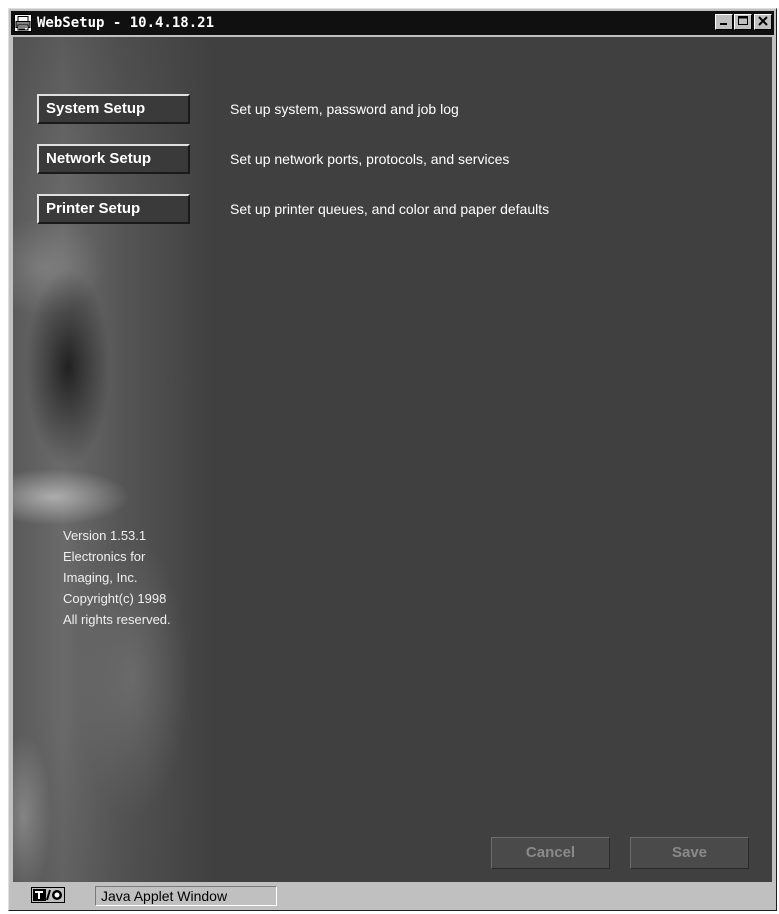  What do you see at coordinates (105, 535) in the screenshot?
I see `version-text: Version 1.53.1` at bounding box center [105, 535].